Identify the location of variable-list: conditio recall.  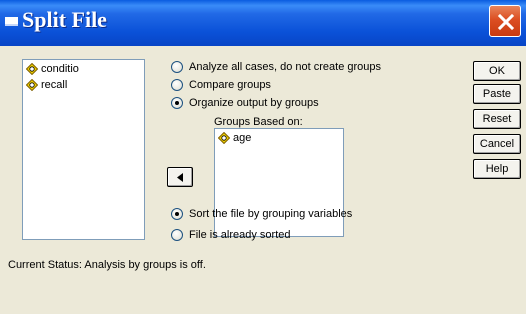
(83, 149).